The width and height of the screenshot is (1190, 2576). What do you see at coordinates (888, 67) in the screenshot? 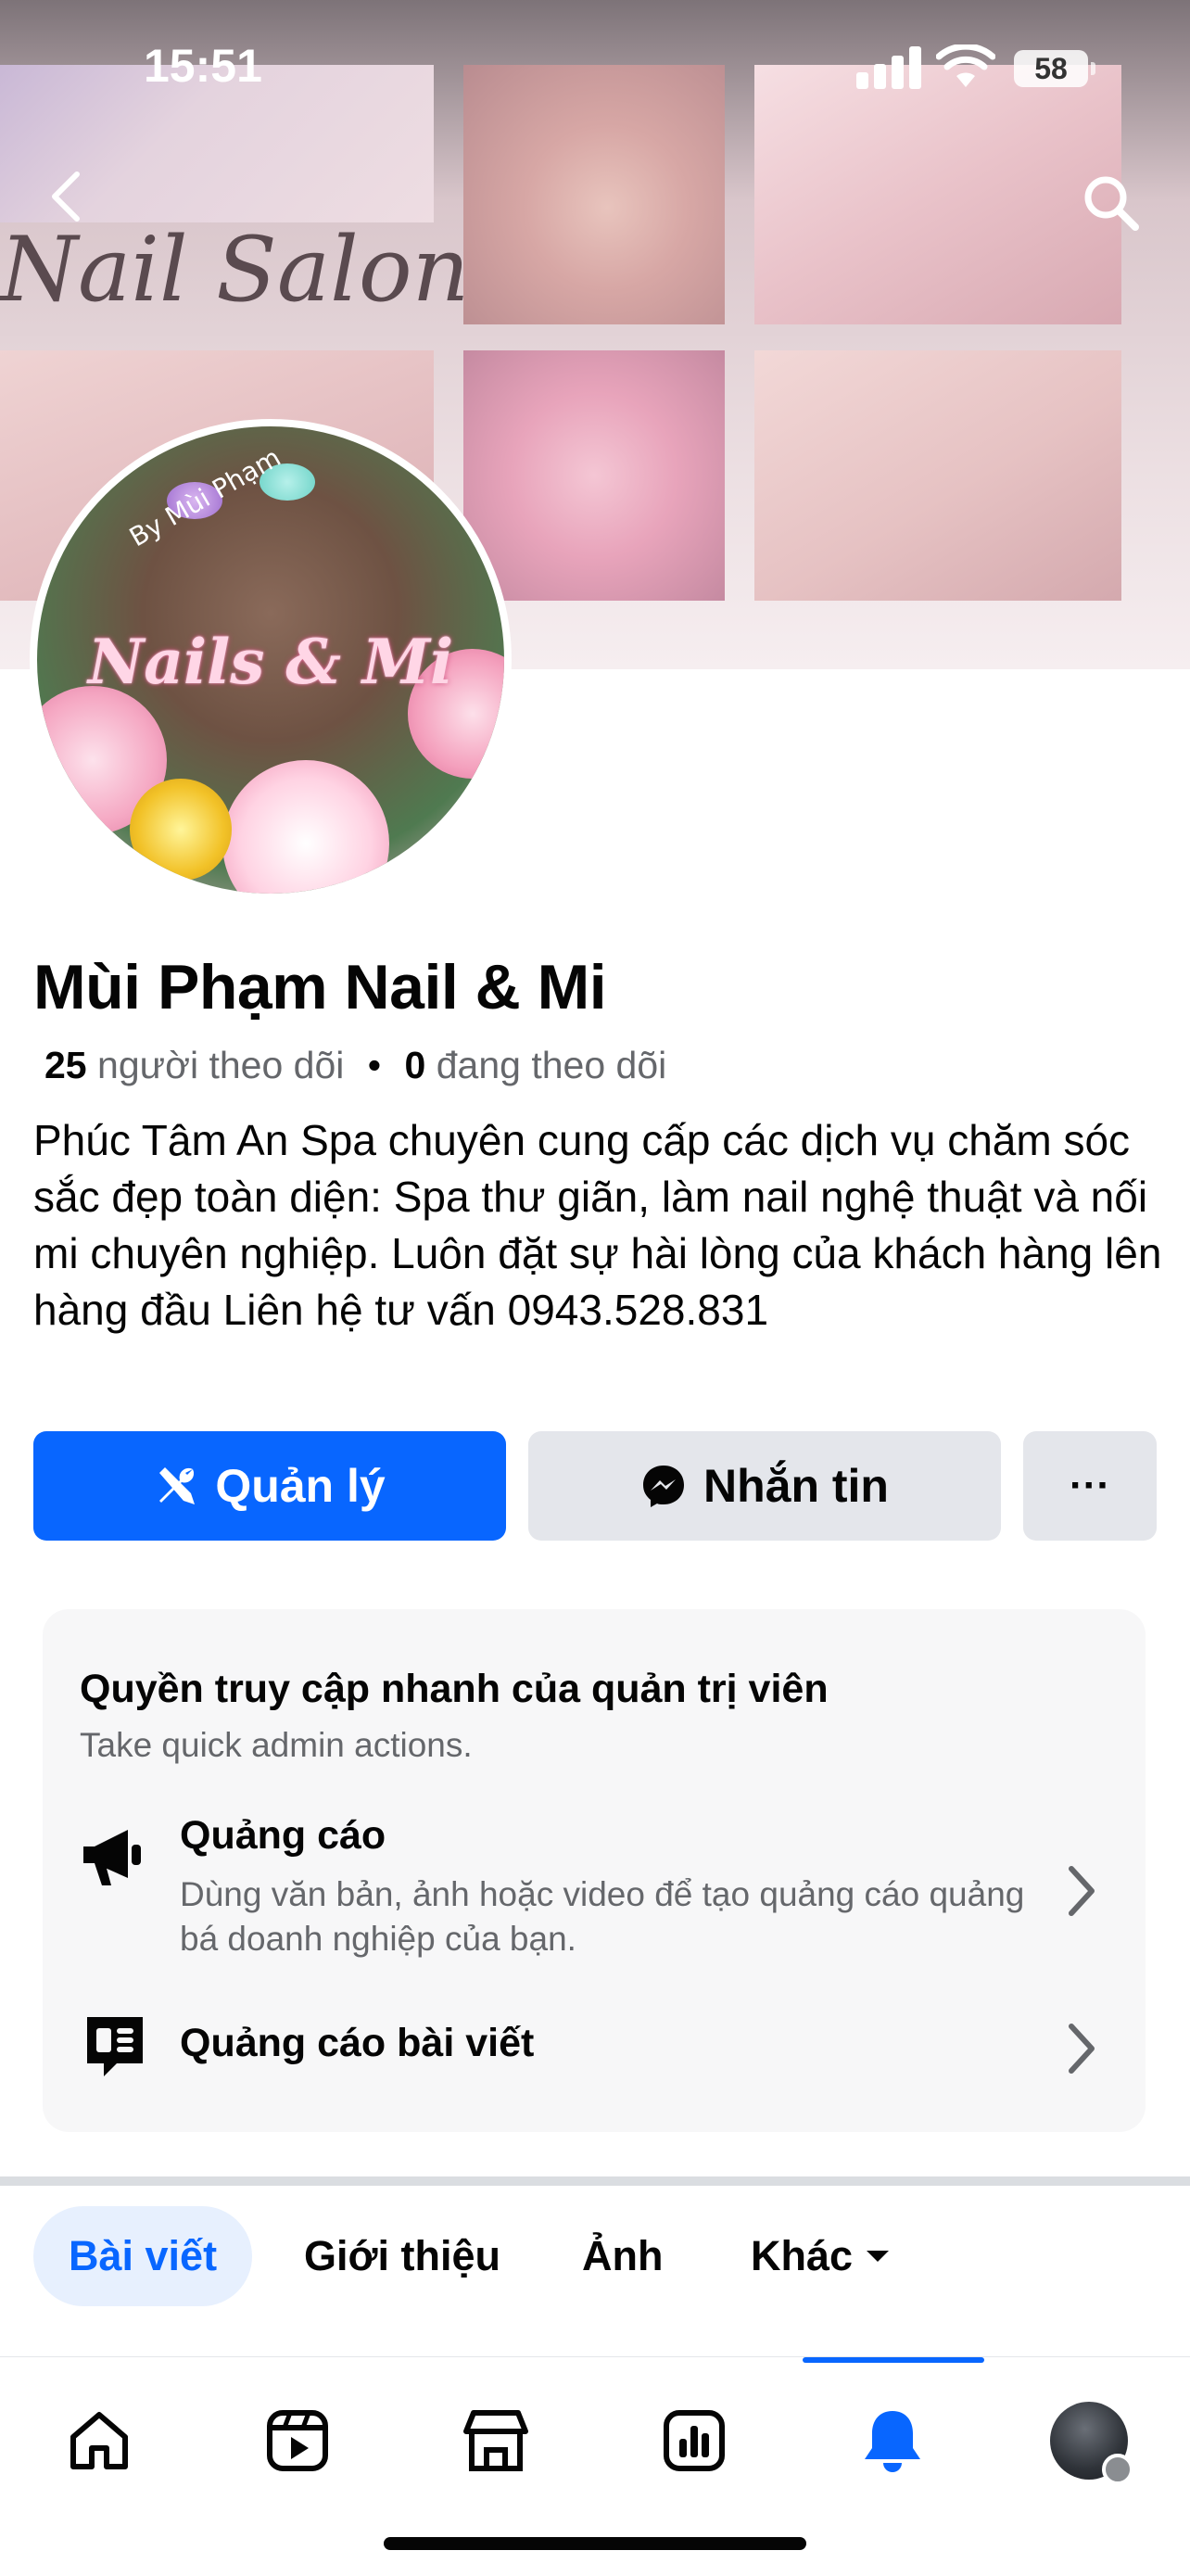
I see `cellular-signal-icon` at bounding box center [888, 67].